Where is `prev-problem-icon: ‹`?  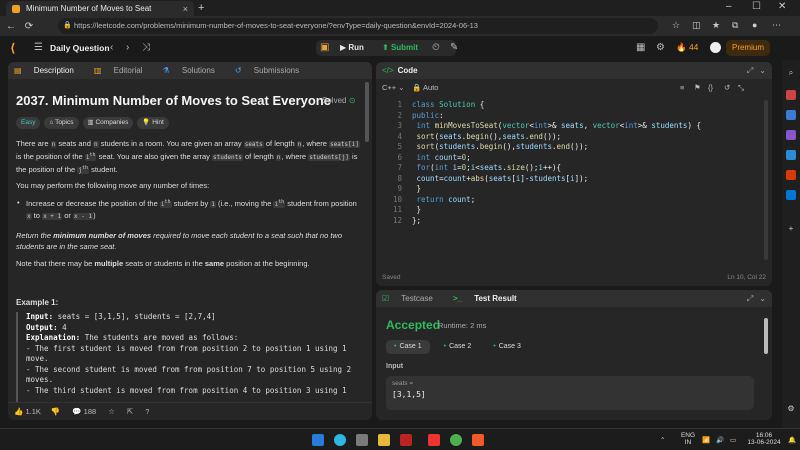 prev-problem-icon: ‹ is located at coordinates (111, 47).